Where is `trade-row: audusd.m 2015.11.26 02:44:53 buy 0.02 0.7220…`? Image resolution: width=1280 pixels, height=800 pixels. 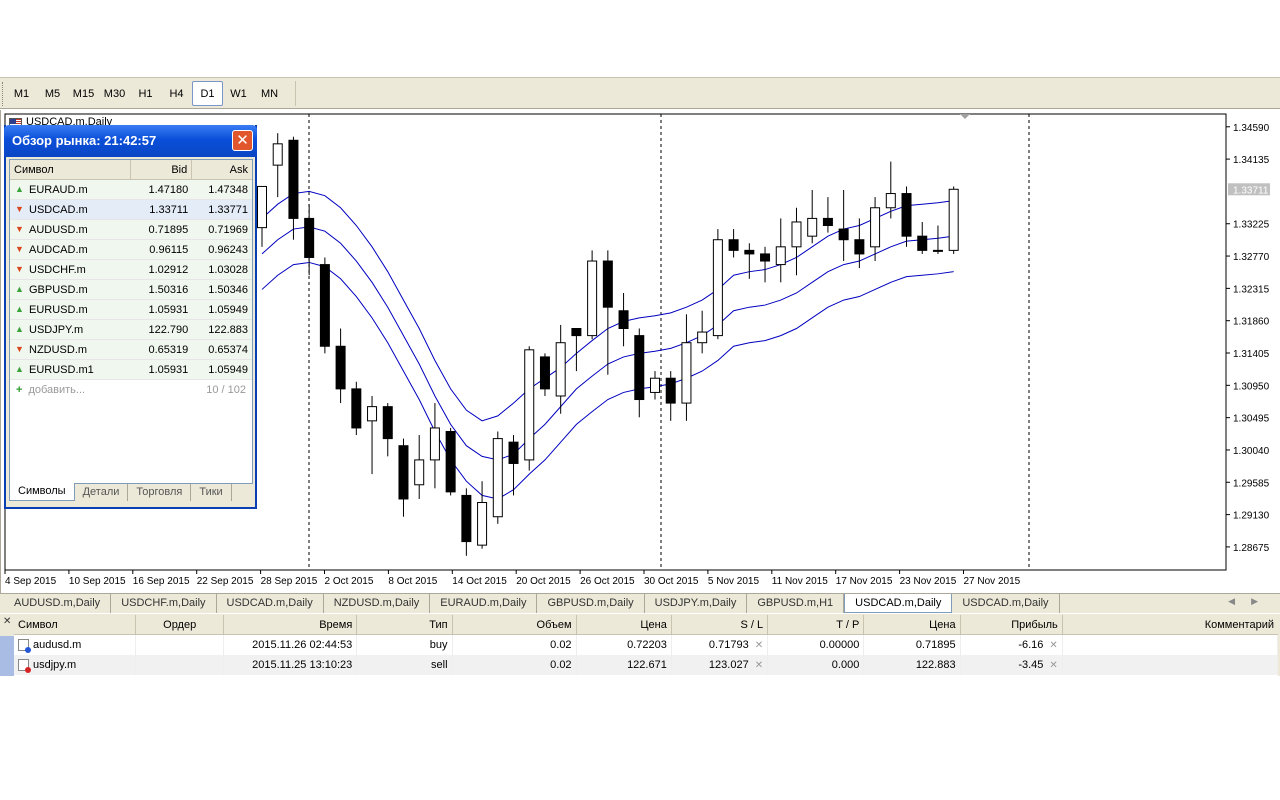 trade-row: audusd.m 2015.11.26 02:44:53 buy 0.02 0.7220… is located at coordinates (646, 645).